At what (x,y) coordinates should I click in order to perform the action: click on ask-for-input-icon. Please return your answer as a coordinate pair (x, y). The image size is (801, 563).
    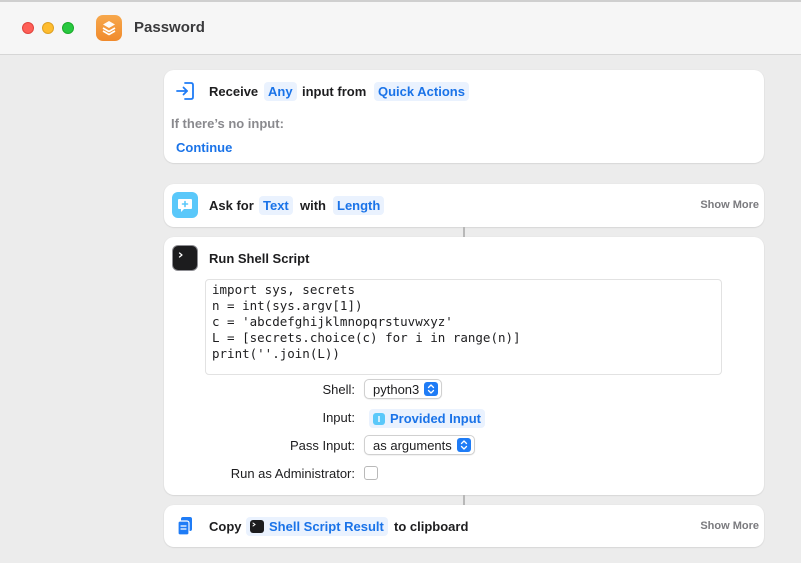
    Looking at the image, I should click on (185, 205).